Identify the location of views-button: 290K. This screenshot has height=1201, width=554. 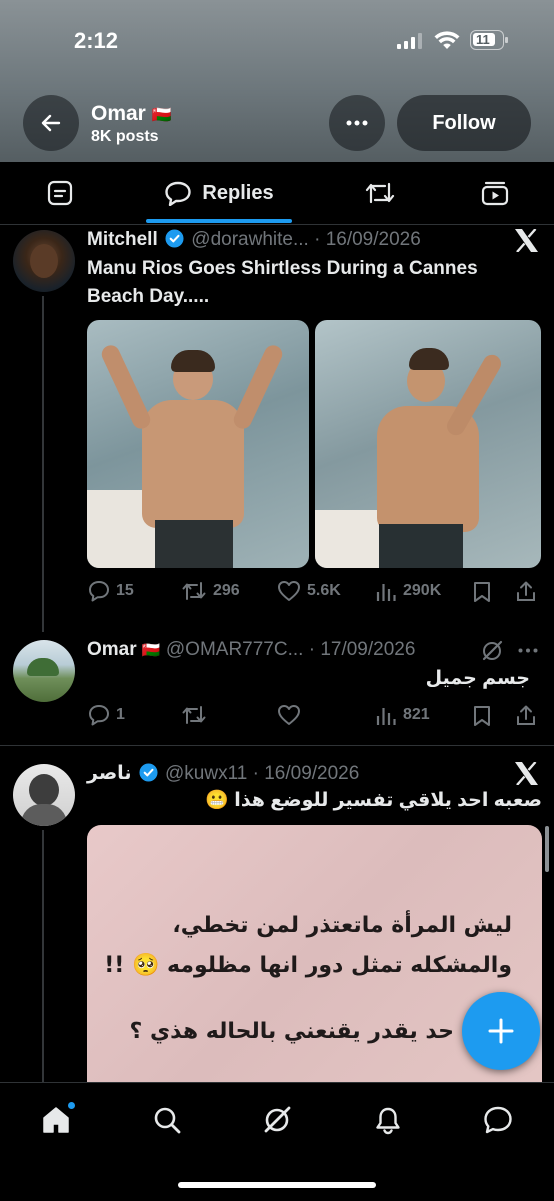
(408, 591).